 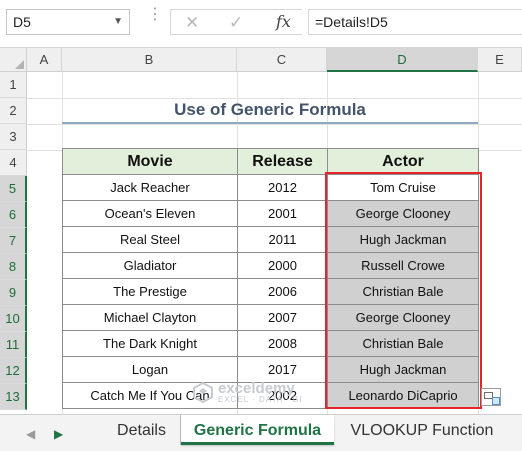 I want to click on formula-buttons: ✕ ✓ fx, so click(x=236, y=22).